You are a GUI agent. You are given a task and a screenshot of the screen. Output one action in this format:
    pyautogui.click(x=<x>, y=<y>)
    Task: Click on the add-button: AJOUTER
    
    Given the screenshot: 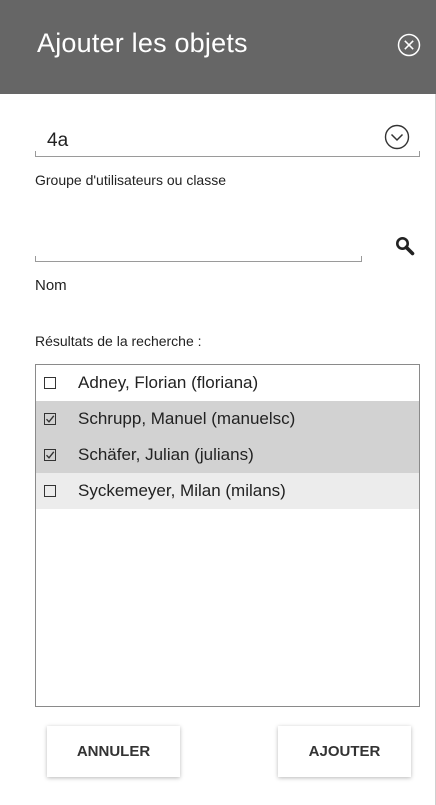 What is the action you would take?
    pyautogui.click(x=344, y=751)
    